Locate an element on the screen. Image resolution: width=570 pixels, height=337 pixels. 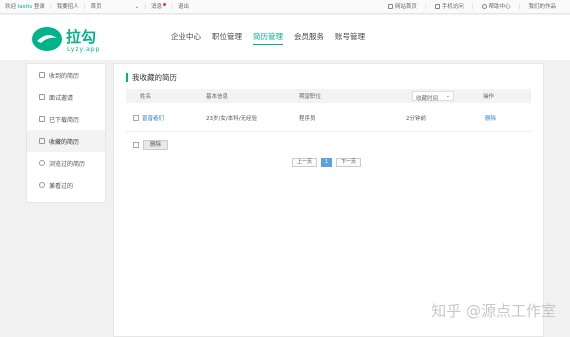
table-header: 姓名 基本信息 期望职位 收藏时间 ⌄ 操作 is located at coordinates (328, 96).